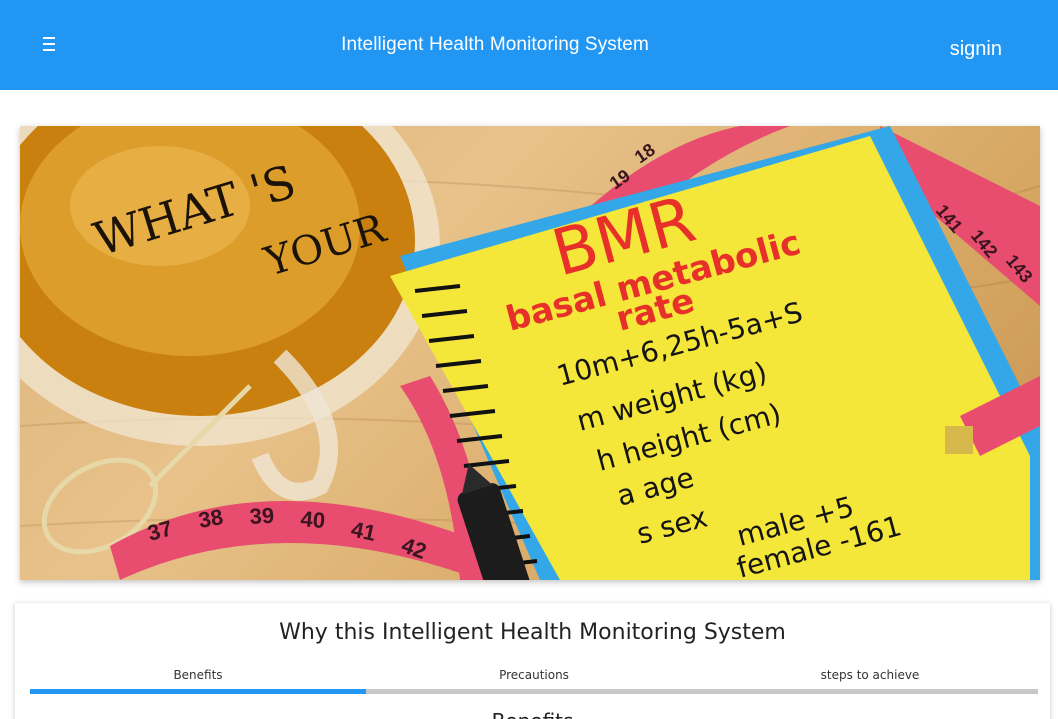 The image size is (1058, 719). Describe the element at coordinates (262, 516) in the screenshot. I see `tape-number: 39` at that location.